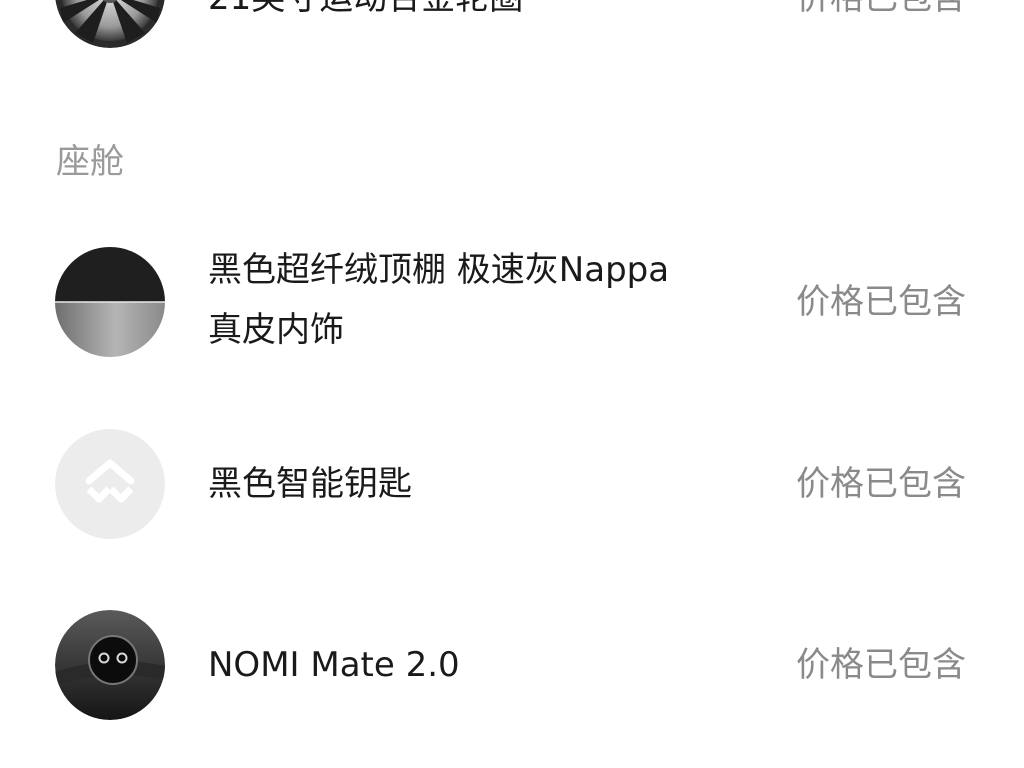  Describe the element at coordinates (334, 665) in the screenshot. I see `option-name: NOMI Mate 2.0` at that location.